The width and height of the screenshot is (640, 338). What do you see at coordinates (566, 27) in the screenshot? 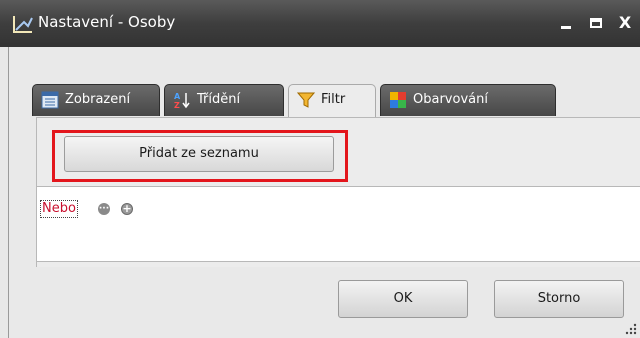
I see `minimize-icon` at bounding box center [566, 27].